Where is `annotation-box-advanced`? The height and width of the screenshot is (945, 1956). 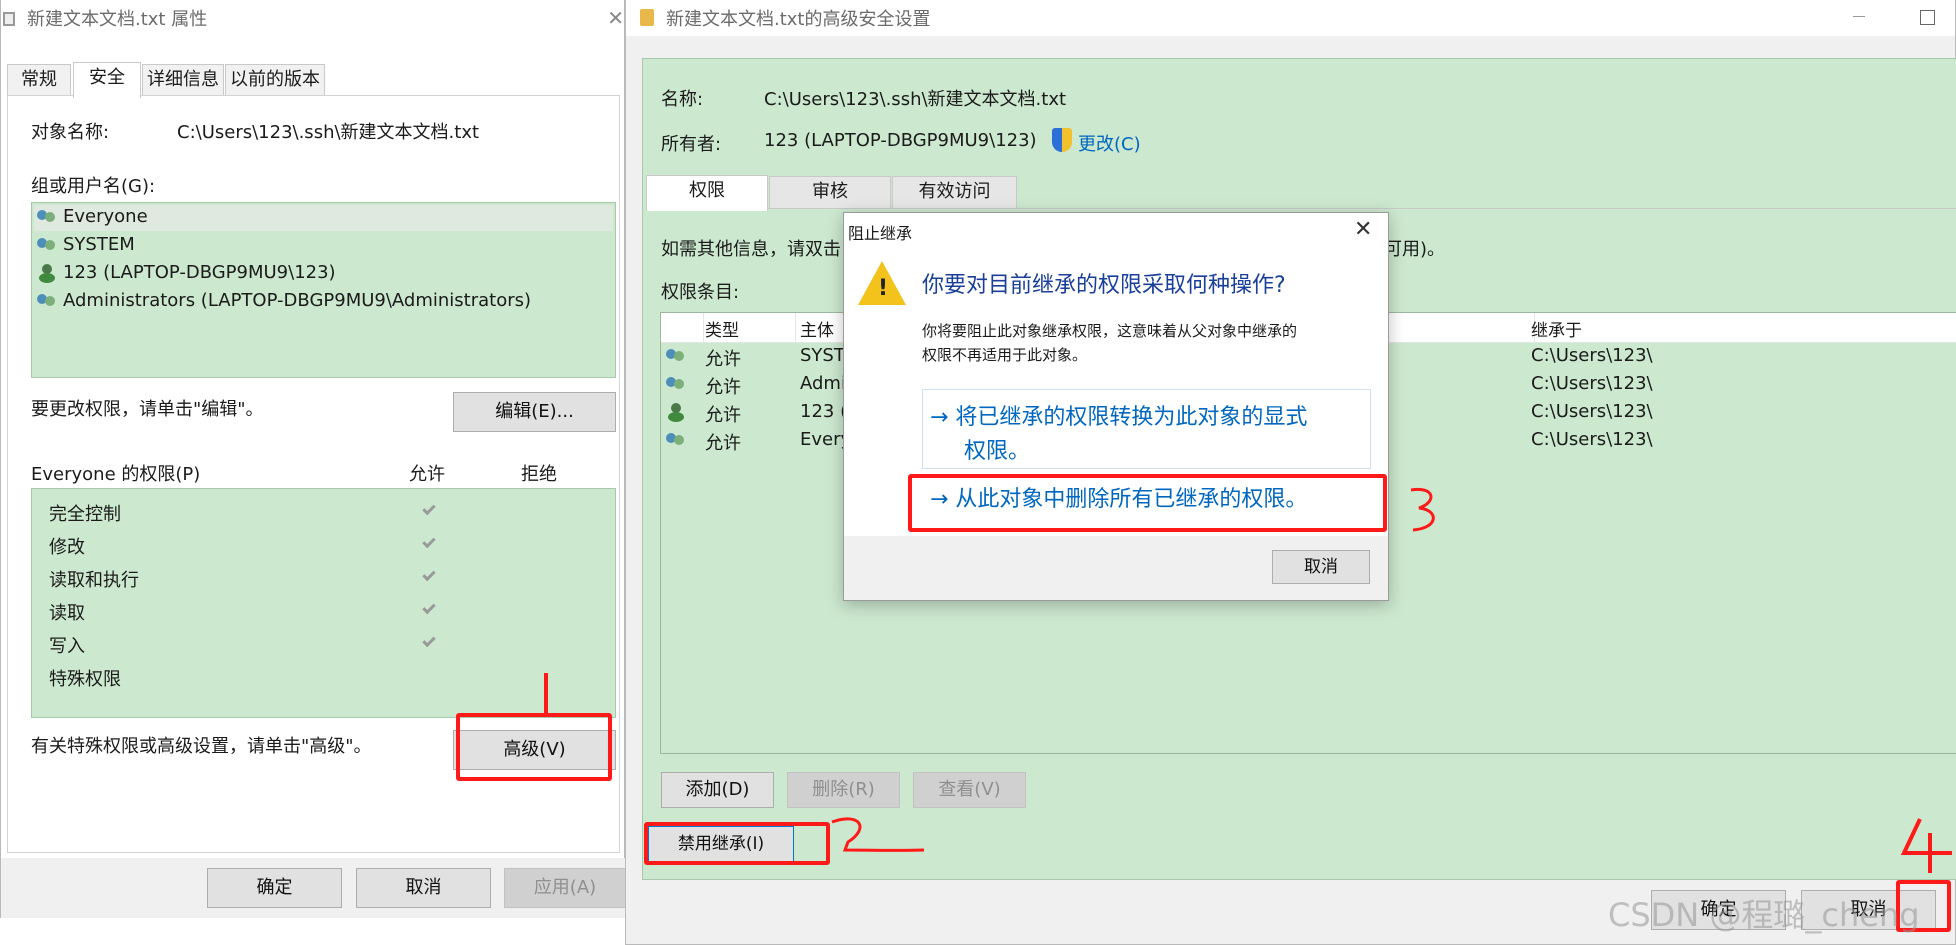
annotation-box-advanced is located at coordinates (534, 747).